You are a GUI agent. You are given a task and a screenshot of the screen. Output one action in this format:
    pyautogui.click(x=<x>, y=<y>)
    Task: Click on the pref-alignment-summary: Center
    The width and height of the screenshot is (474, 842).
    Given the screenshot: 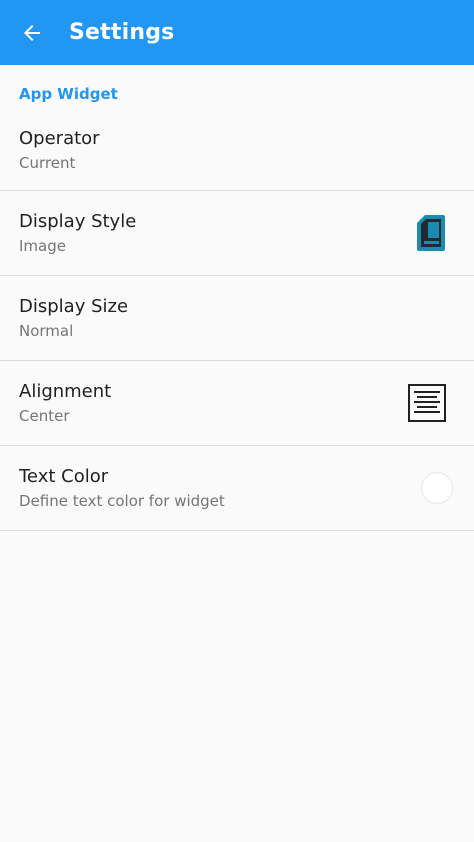 What is the action you would take?
    pyautogui.click(x=44, y=416)
    